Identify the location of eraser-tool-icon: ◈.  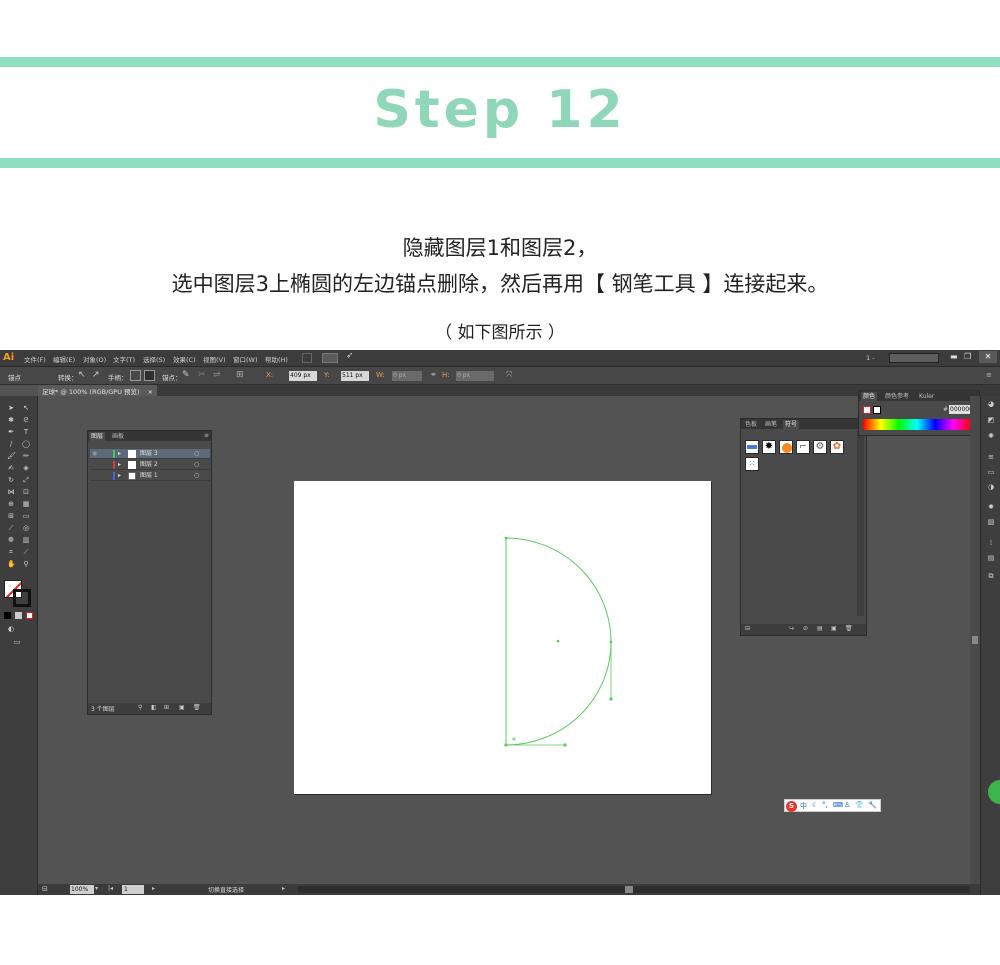
(26, 468).